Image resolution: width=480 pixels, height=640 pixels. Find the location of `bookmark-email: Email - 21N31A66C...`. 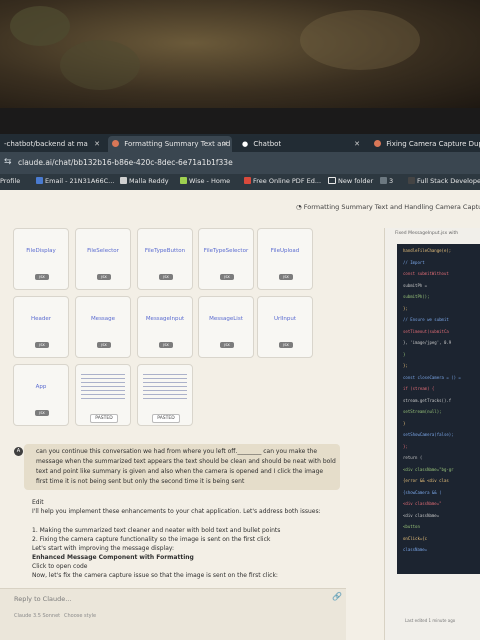

bookmark-email: Email - 21N31A66C... is located at coordinates (75, 181).